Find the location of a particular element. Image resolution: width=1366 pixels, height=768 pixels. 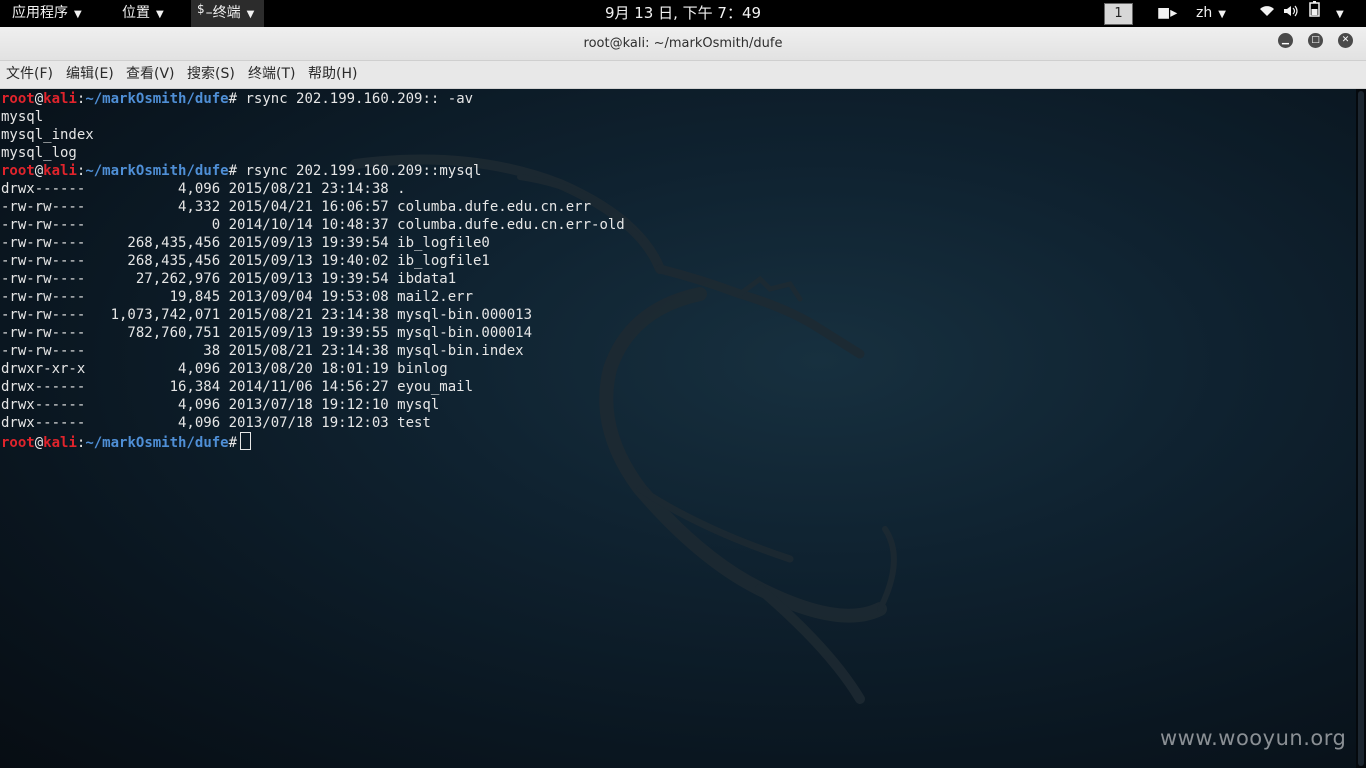

menu-view: 查看(V) is located at coordinates (150, 74).